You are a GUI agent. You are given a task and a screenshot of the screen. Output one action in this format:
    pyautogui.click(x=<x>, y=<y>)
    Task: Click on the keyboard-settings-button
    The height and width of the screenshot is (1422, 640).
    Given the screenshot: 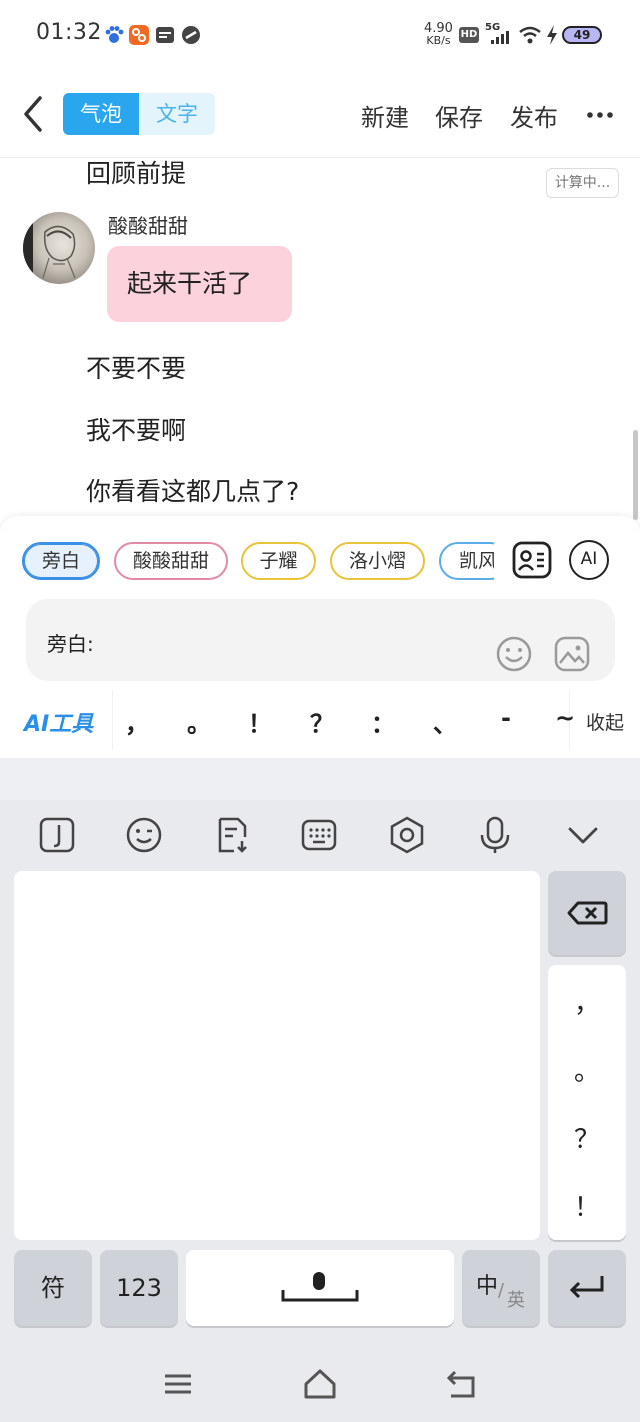 What is the action you would take?
    pyautogui.click(x=407, y=835)
    